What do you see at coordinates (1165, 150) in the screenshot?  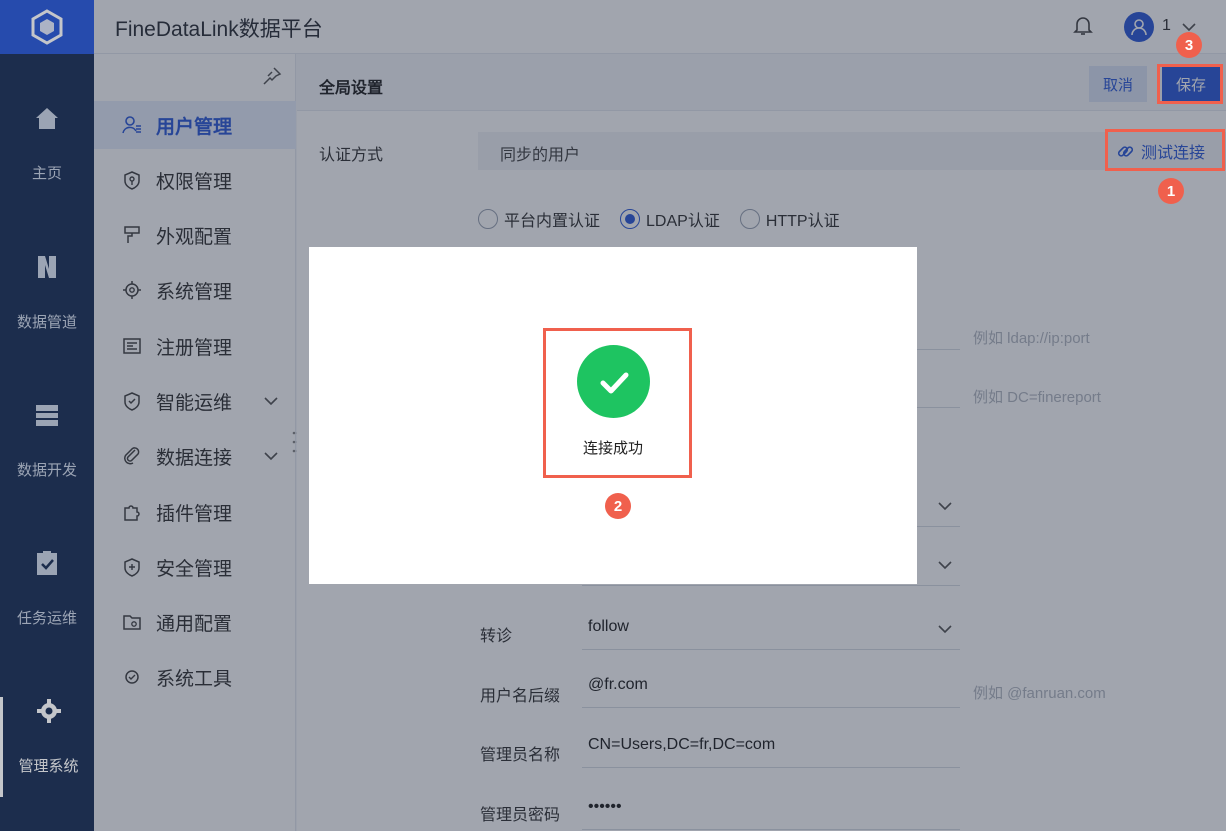 I see `annotation-box-test` at bounding box center [1165, 150].